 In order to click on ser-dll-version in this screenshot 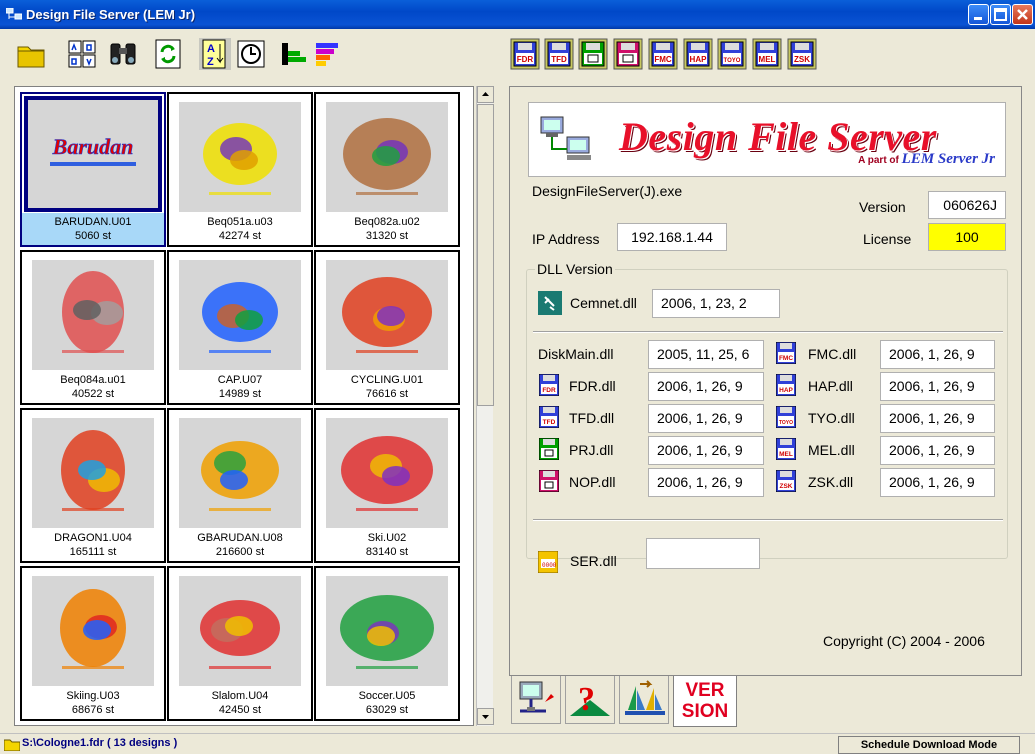, I will do `click(703, 553)`.